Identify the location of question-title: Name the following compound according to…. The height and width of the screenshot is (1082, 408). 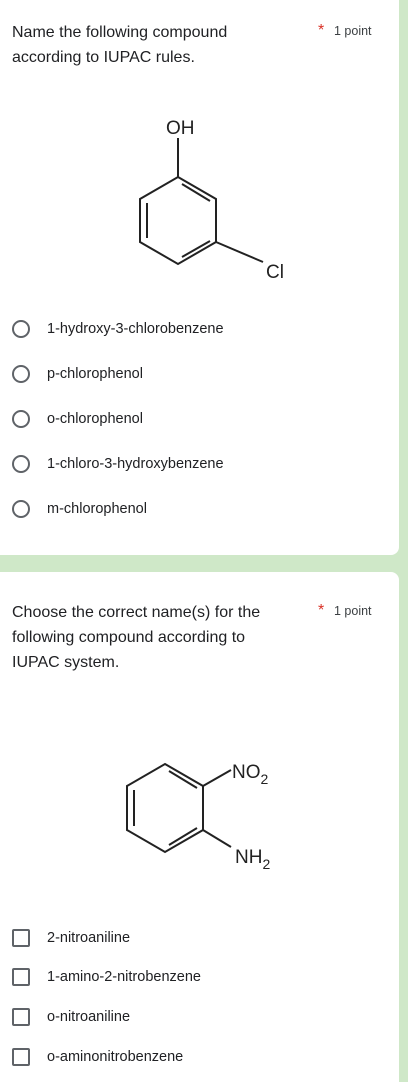
(120, 45).